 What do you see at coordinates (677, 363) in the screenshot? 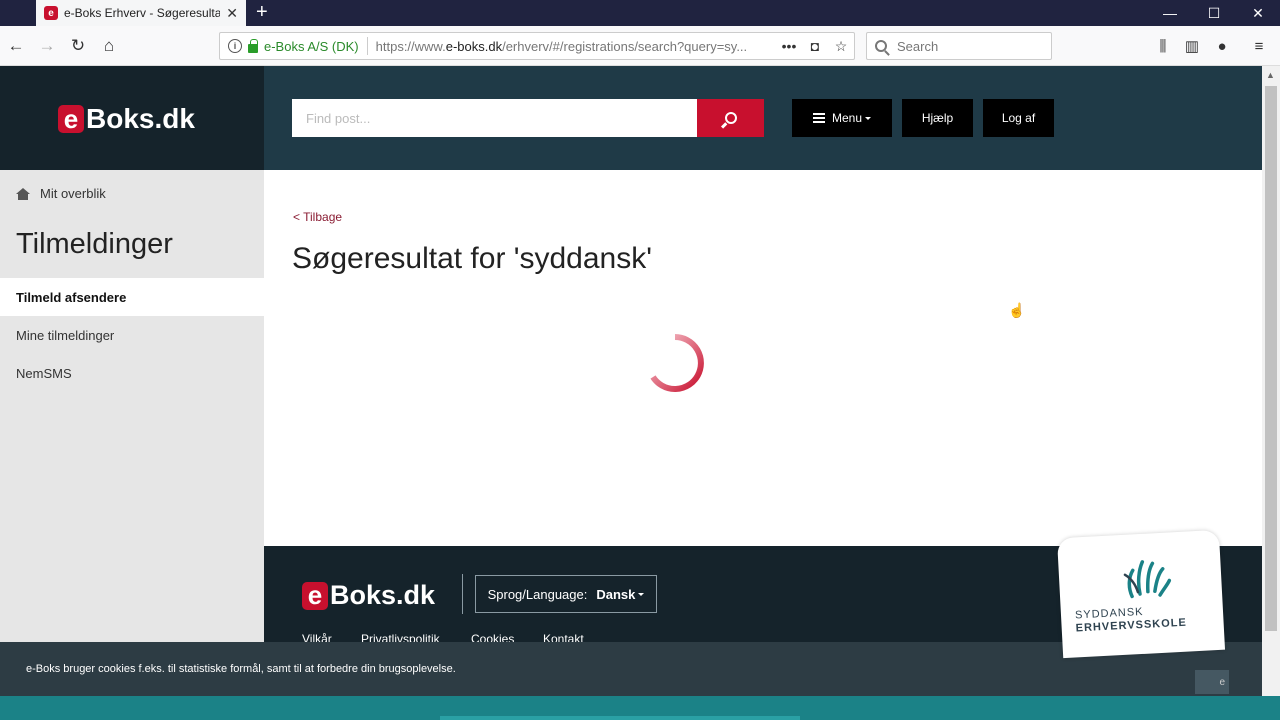
I see `loading-spinner` at bounding box center [677, 363].